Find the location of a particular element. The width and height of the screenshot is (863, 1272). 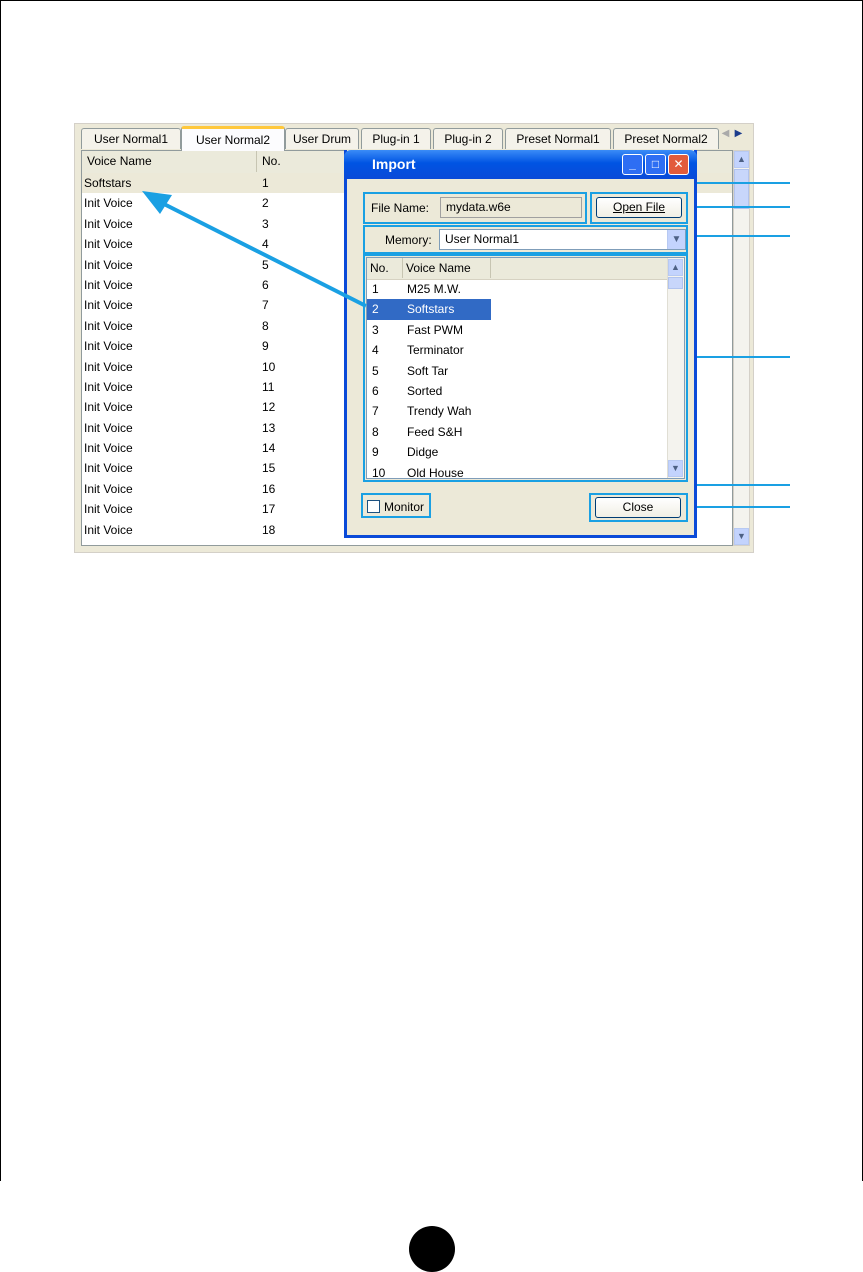

drag-arrow is located at coordinates (254, 249).